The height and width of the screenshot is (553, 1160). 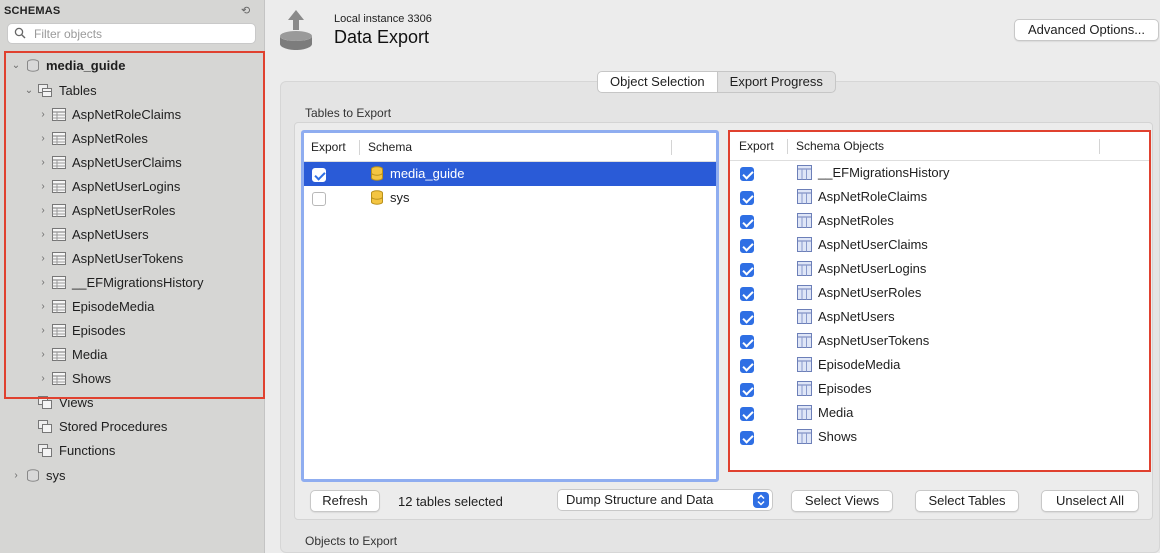 What do you see at coordinates (939, 341) in the screenshot?
I see `object-row: AspNetUserTokens` at bounding box center [939, 341].